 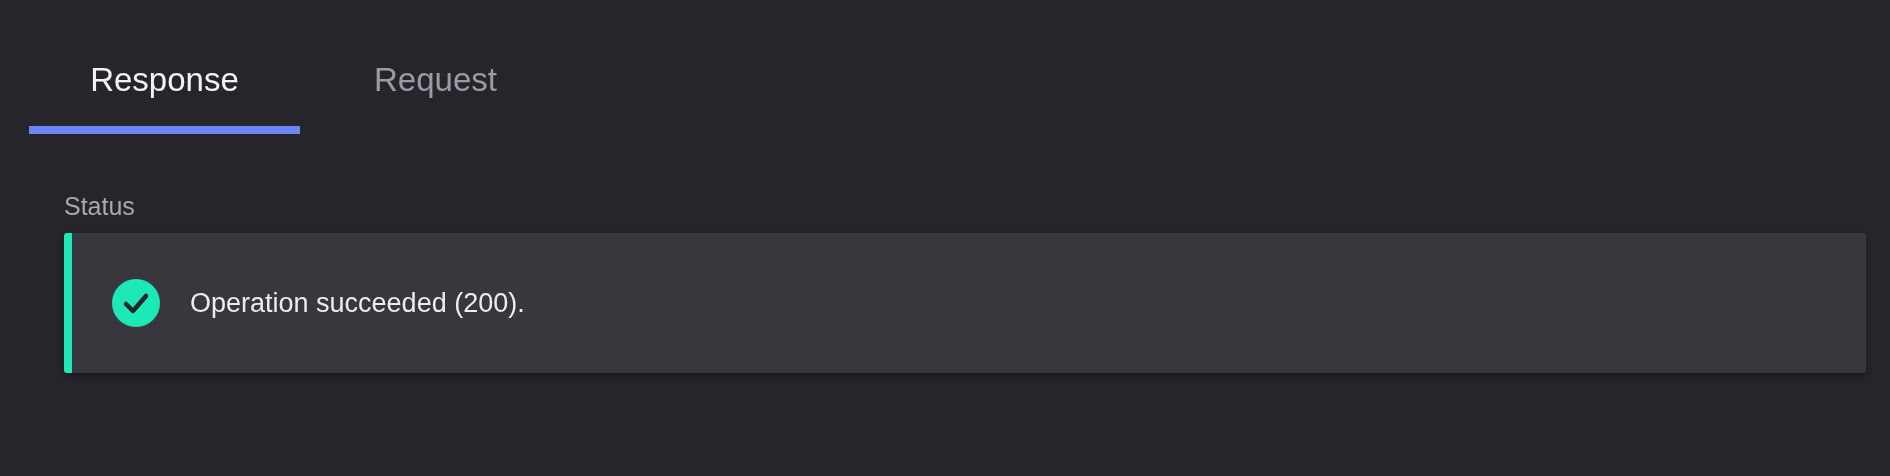 What do you see at coordinates (164, 95) in the screenshot?
I see `tab: Response` at bounding box center [164, 95].